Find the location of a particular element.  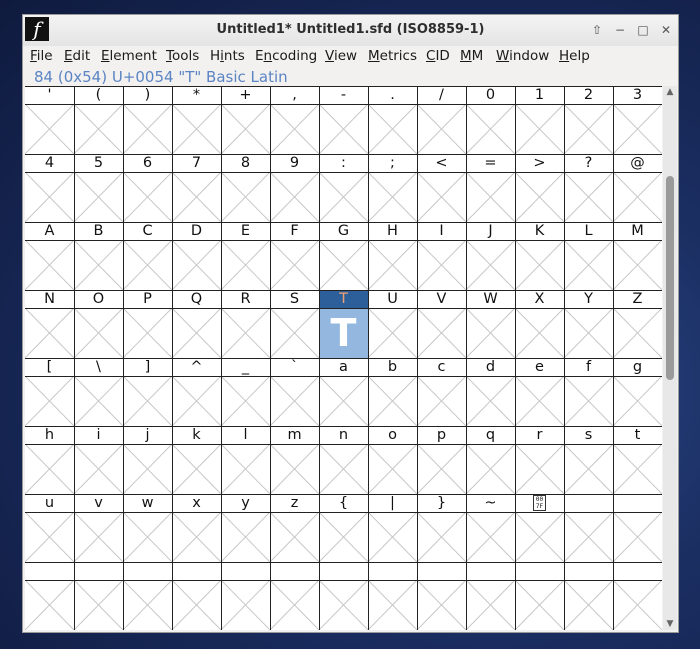

glyph-label: y is located at coordinates (245, 503).